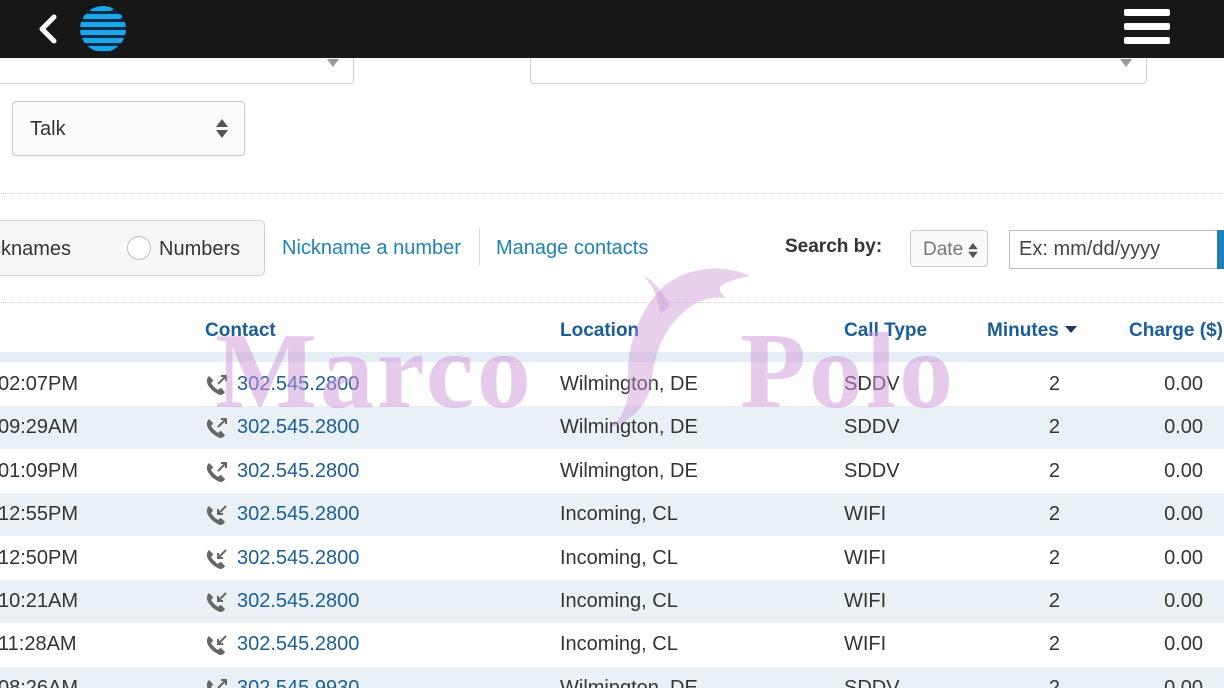 The width and height of the screenshot is (1224, 688). I want to click on sort-descending-icon, so click(1070, 329).